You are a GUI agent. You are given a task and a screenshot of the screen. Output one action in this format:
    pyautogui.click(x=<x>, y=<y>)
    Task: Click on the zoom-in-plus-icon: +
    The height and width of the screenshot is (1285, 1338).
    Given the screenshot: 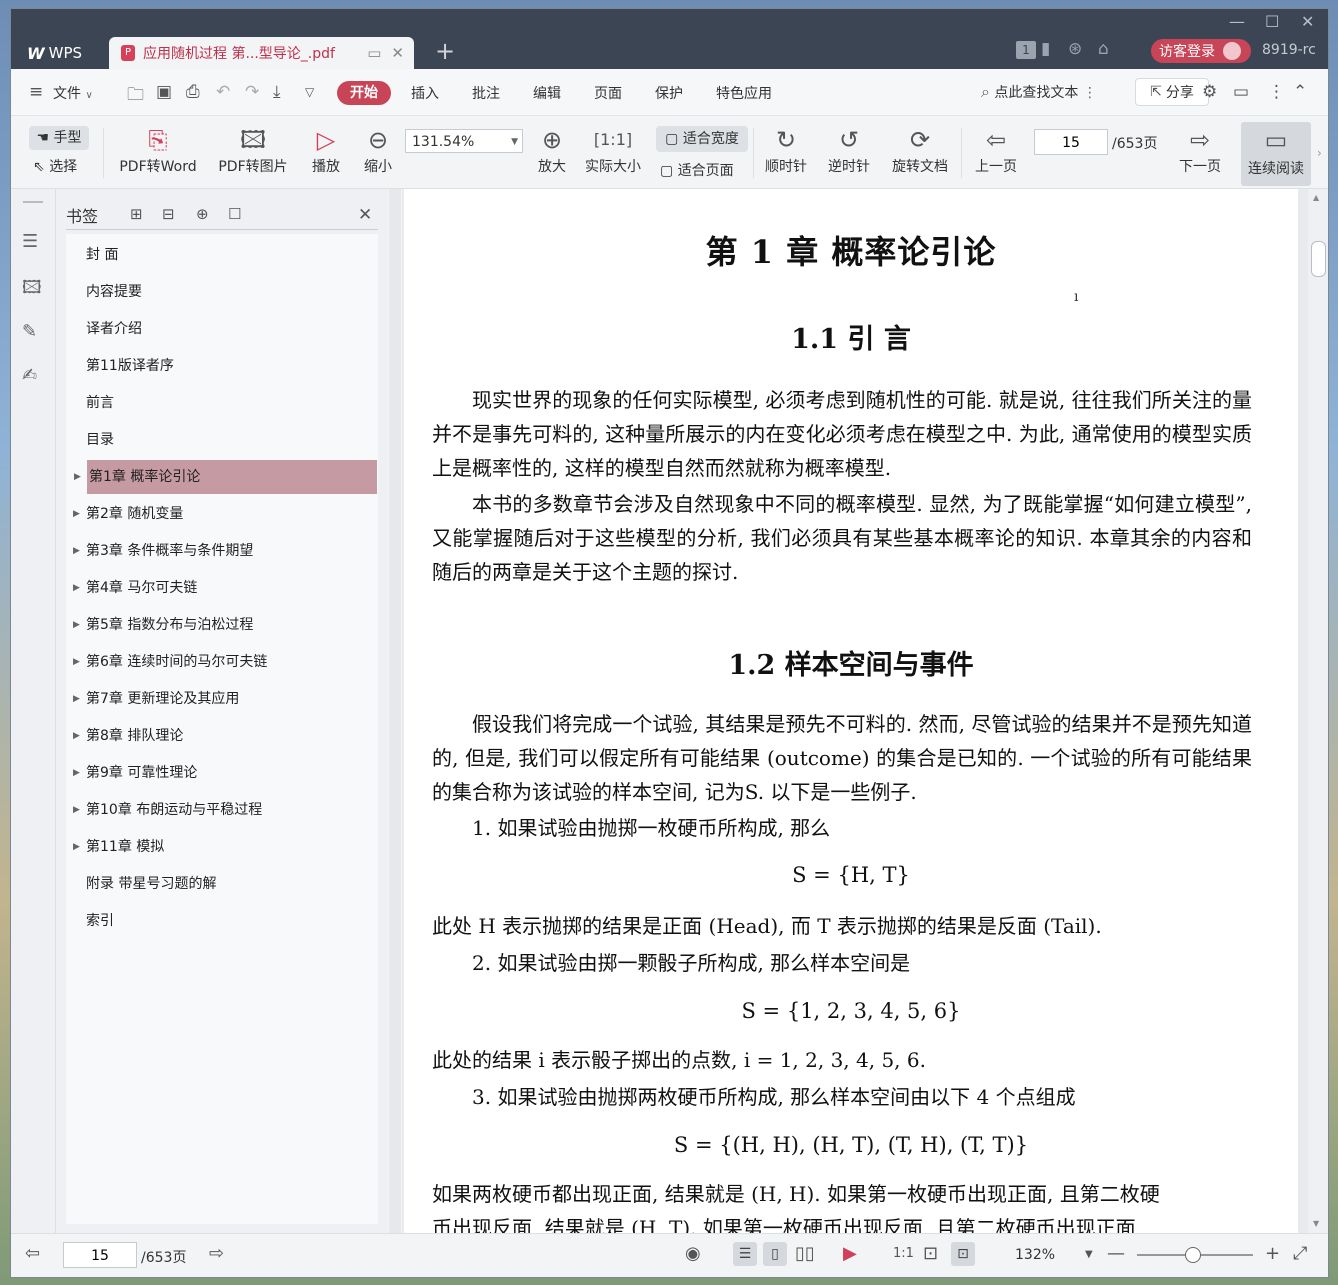 What is the action you would take?
    pyautogui.click(x=1272, y=1253)
    